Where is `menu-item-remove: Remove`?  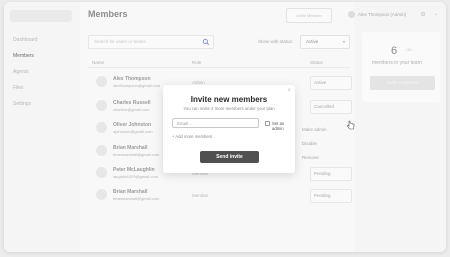 menu-item-remove: Remove is located at coordinates (314, 158).